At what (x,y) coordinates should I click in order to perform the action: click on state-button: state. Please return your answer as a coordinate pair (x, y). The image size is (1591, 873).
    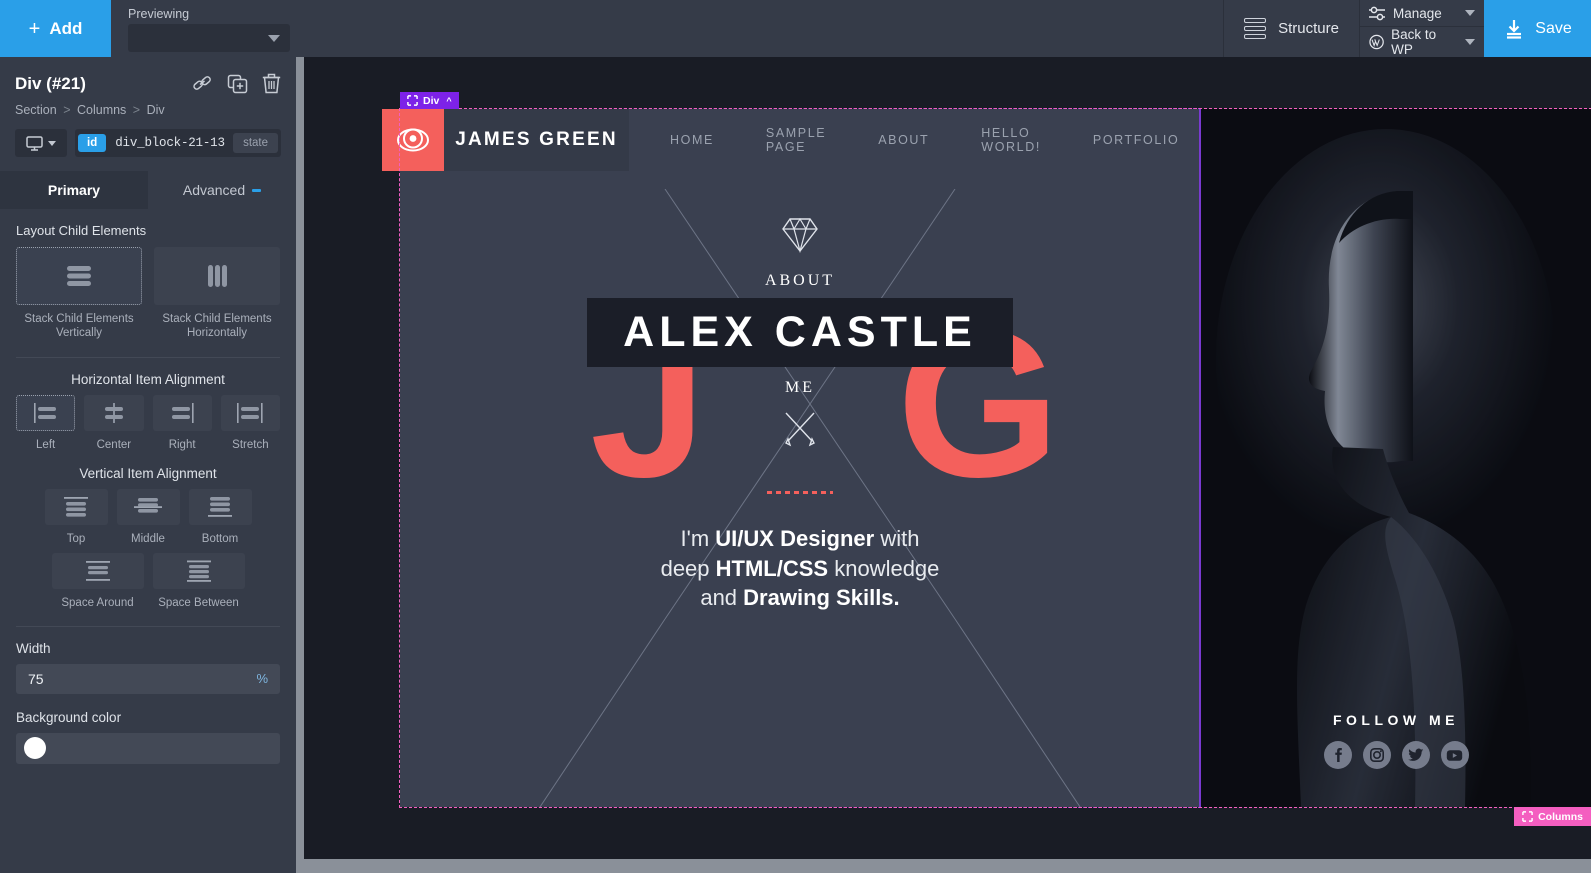
    Looking at the image, I should click on (255, 143).